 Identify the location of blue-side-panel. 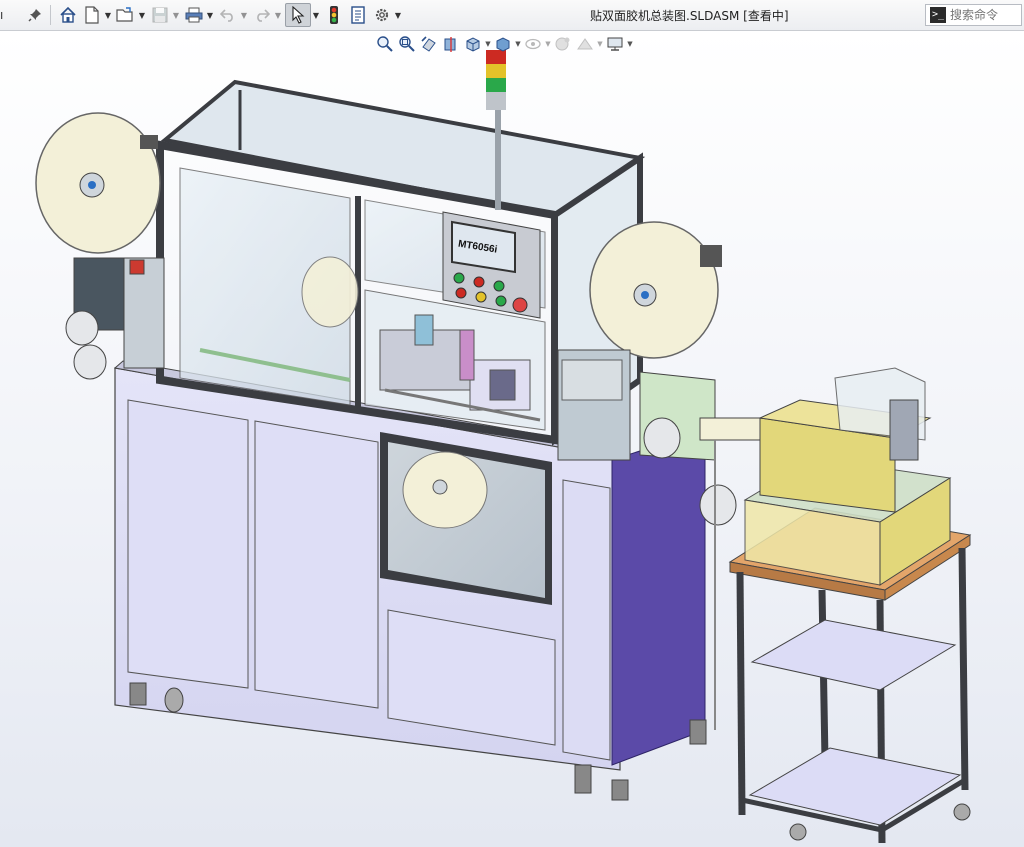
(658, 597).